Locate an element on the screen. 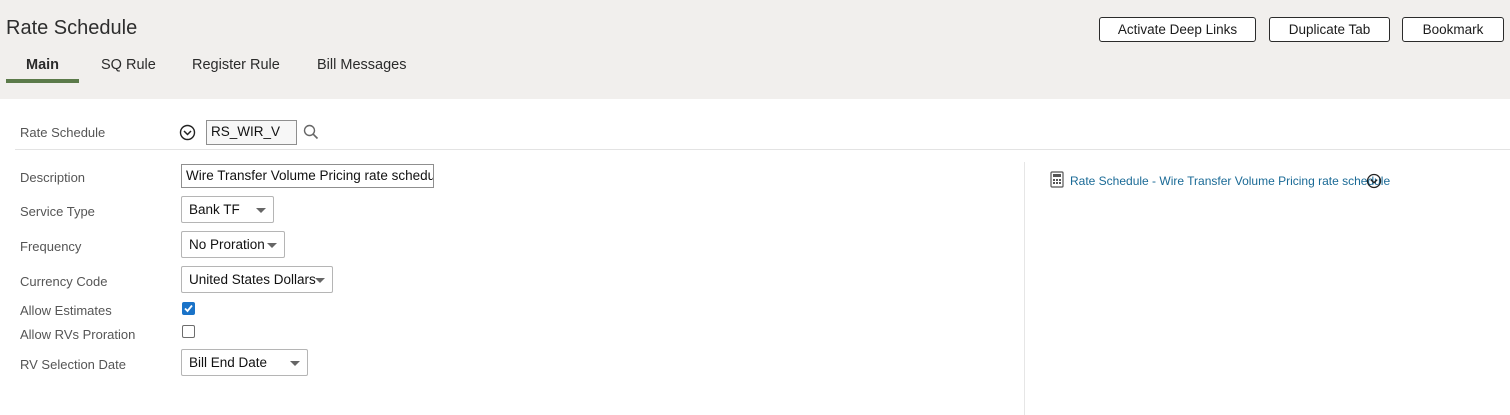  allow-rvs-proration-checkbox is located at coordinates (188, 331).